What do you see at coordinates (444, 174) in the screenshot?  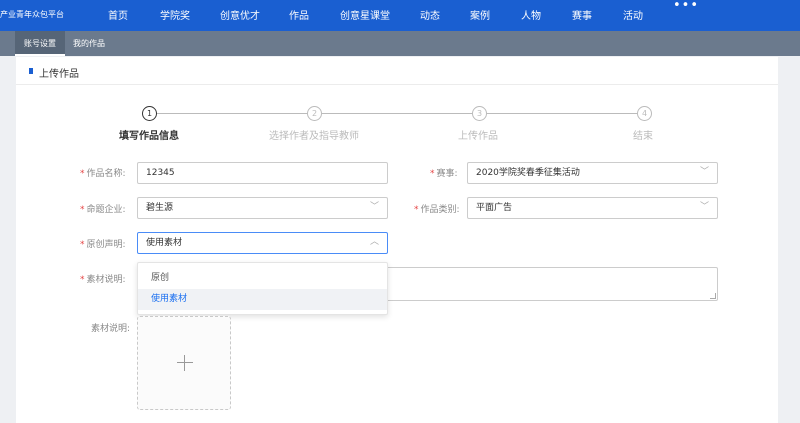 I see `competition-label: * 赛事:` at bounding box center [444, 174].